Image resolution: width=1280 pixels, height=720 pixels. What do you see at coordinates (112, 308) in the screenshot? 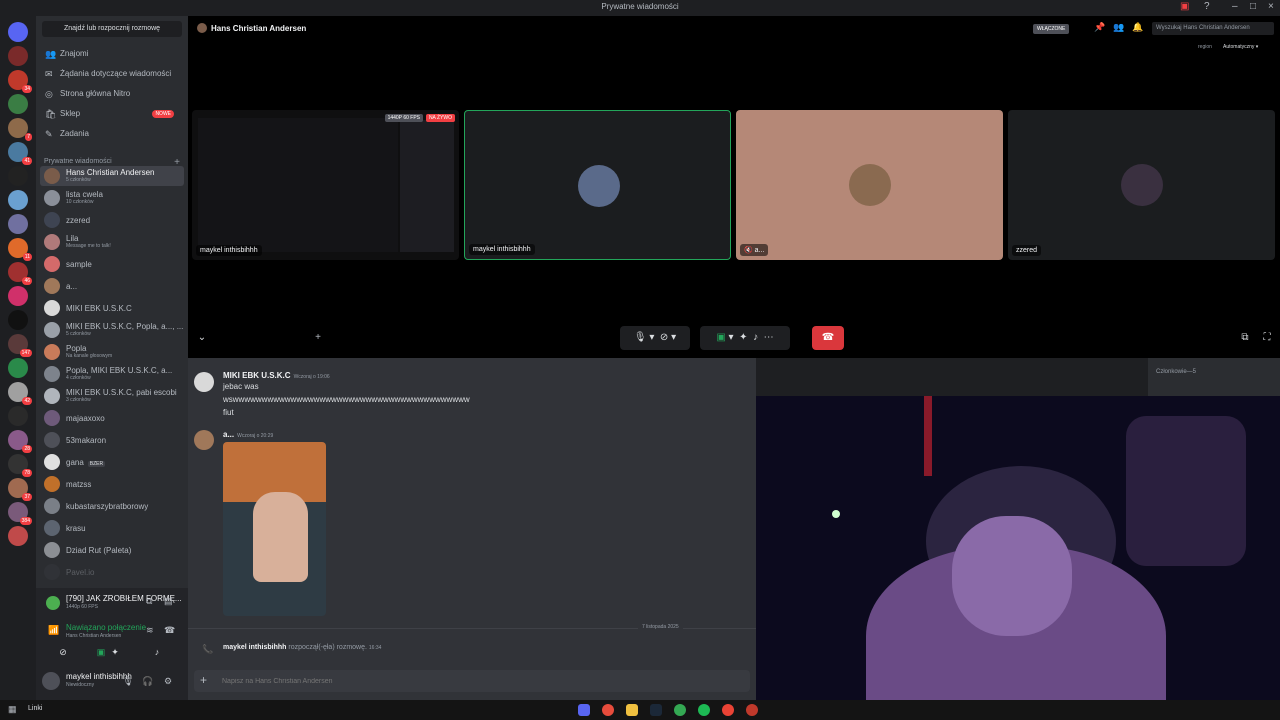
I see `dm-item: MIKI EBK U.S.K.C` at bounding box center [112, 308].